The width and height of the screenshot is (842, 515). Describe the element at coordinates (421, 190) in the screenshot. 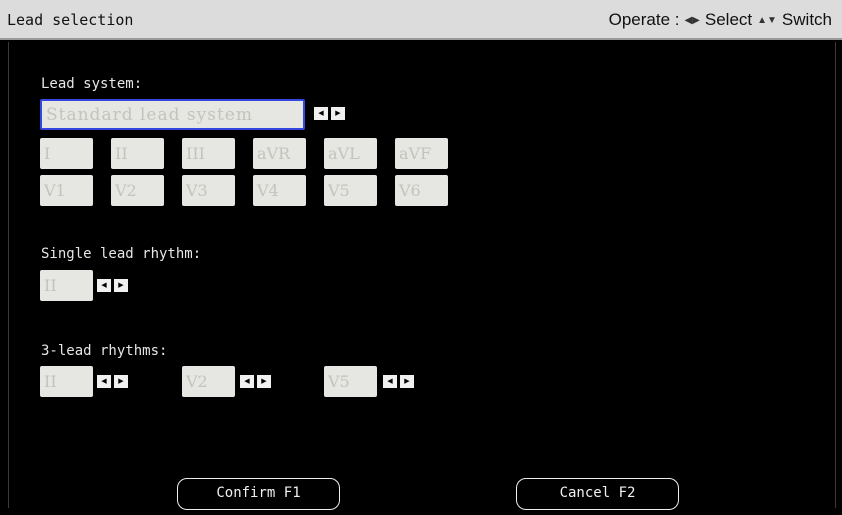

I see `lead-cell: V6` at that location.